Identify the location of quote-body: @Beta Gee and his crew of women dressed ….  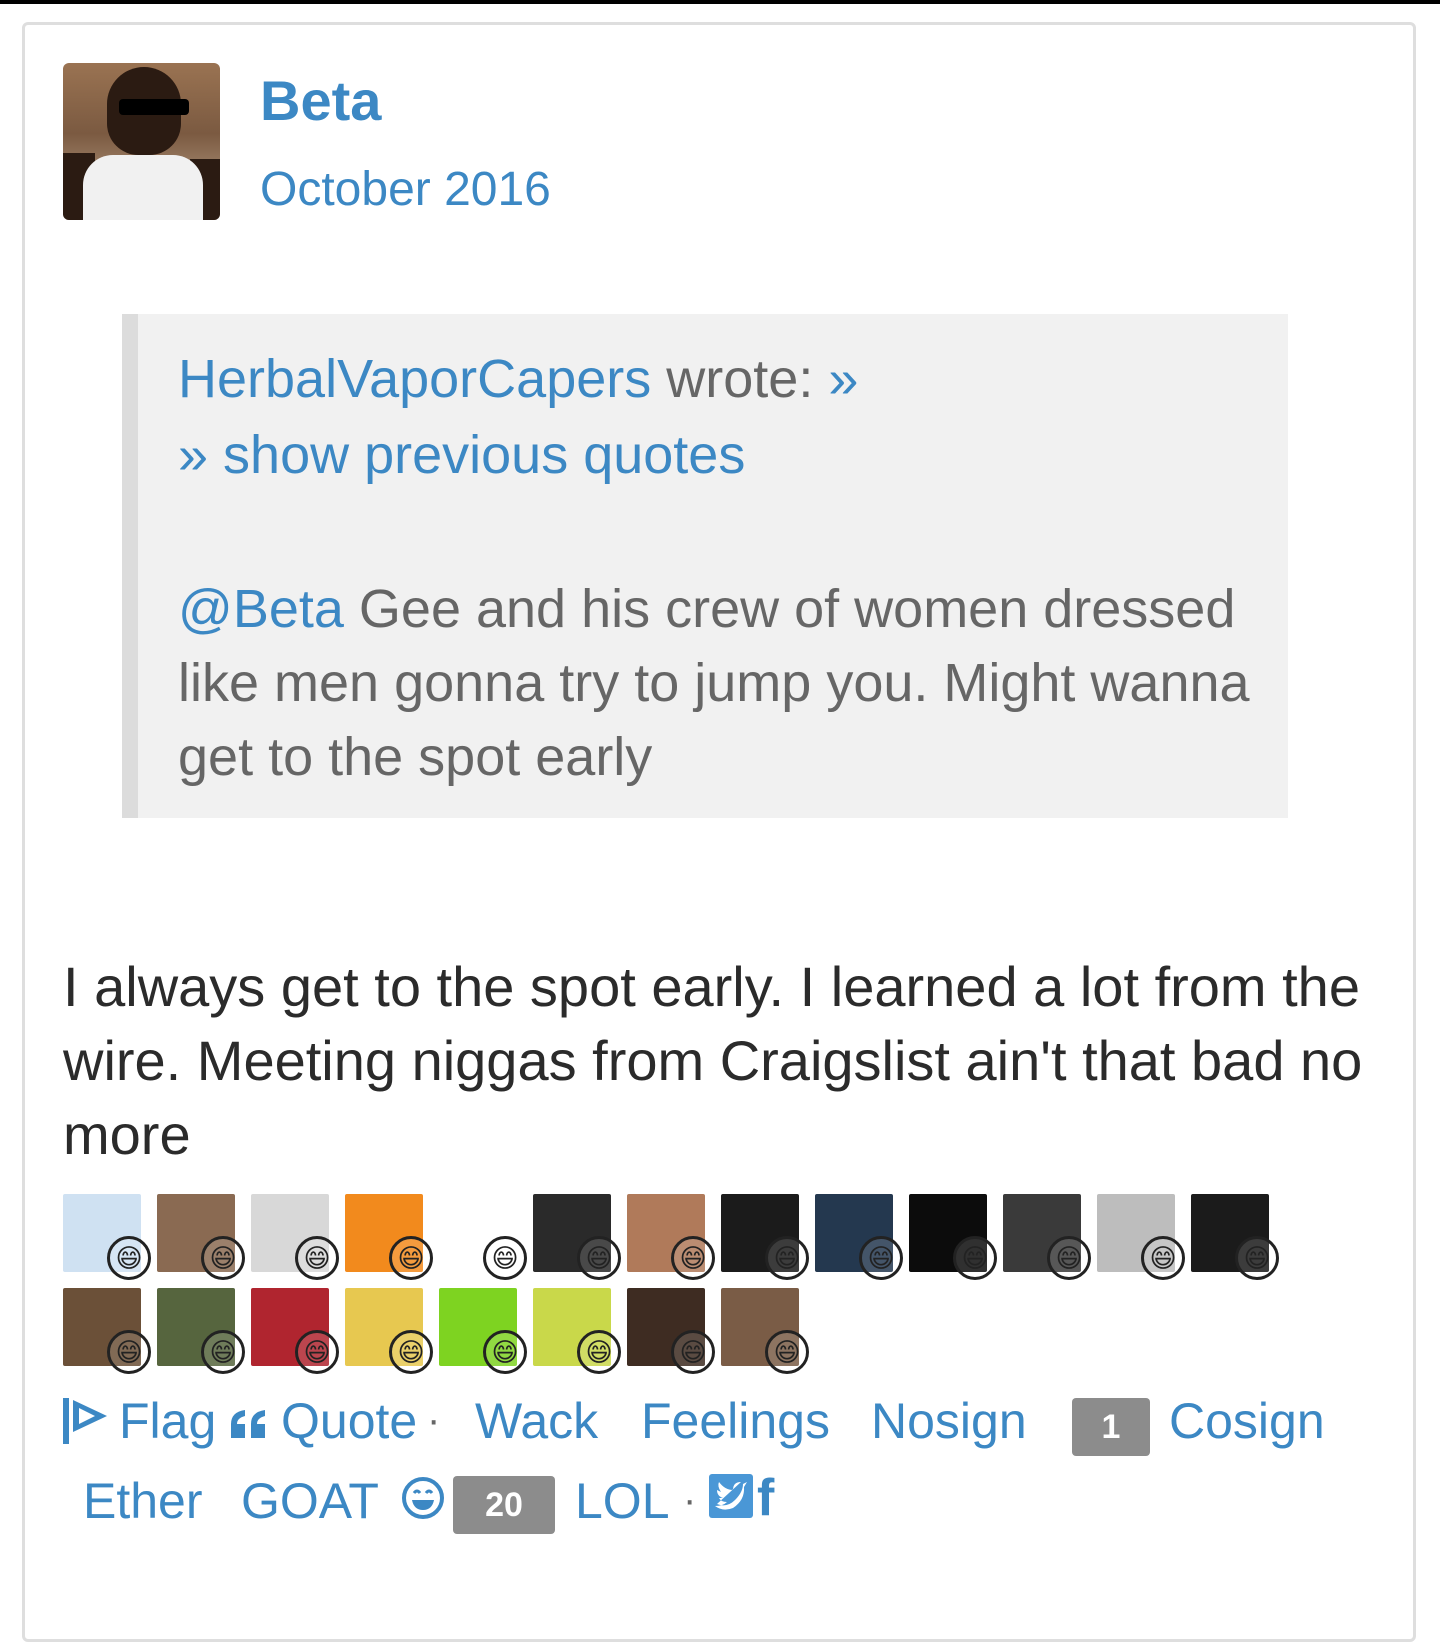
(718, 683).